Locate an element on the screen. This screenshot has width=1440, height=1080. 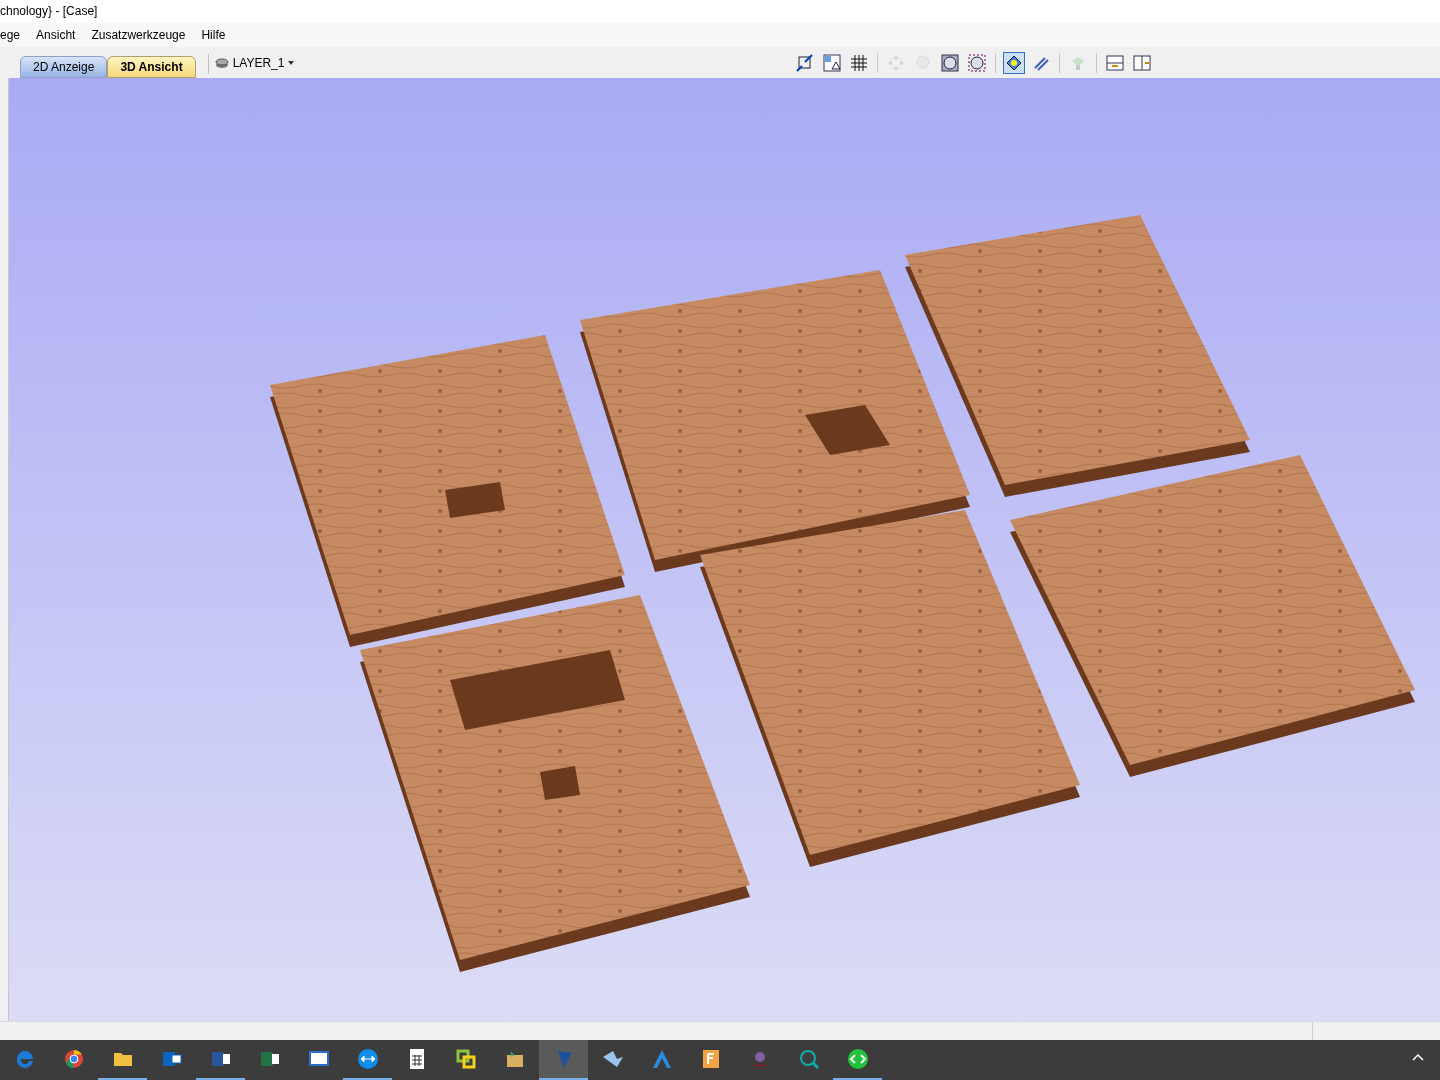
view-tab: 3D Ansicht is located at coordinates (151, 67).